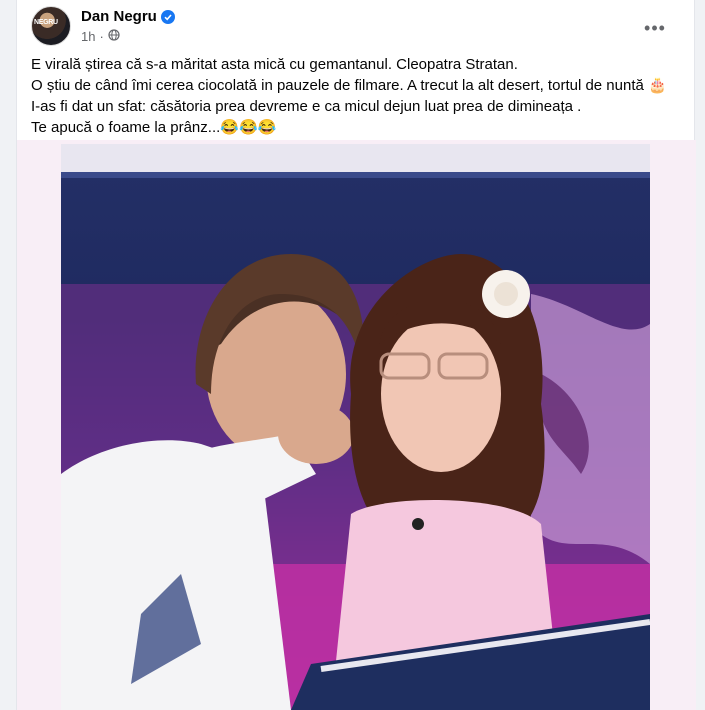 The height and width of the screenshot is (710, 705). I want to click on author-row: Dan Negru, so click(128, 16).